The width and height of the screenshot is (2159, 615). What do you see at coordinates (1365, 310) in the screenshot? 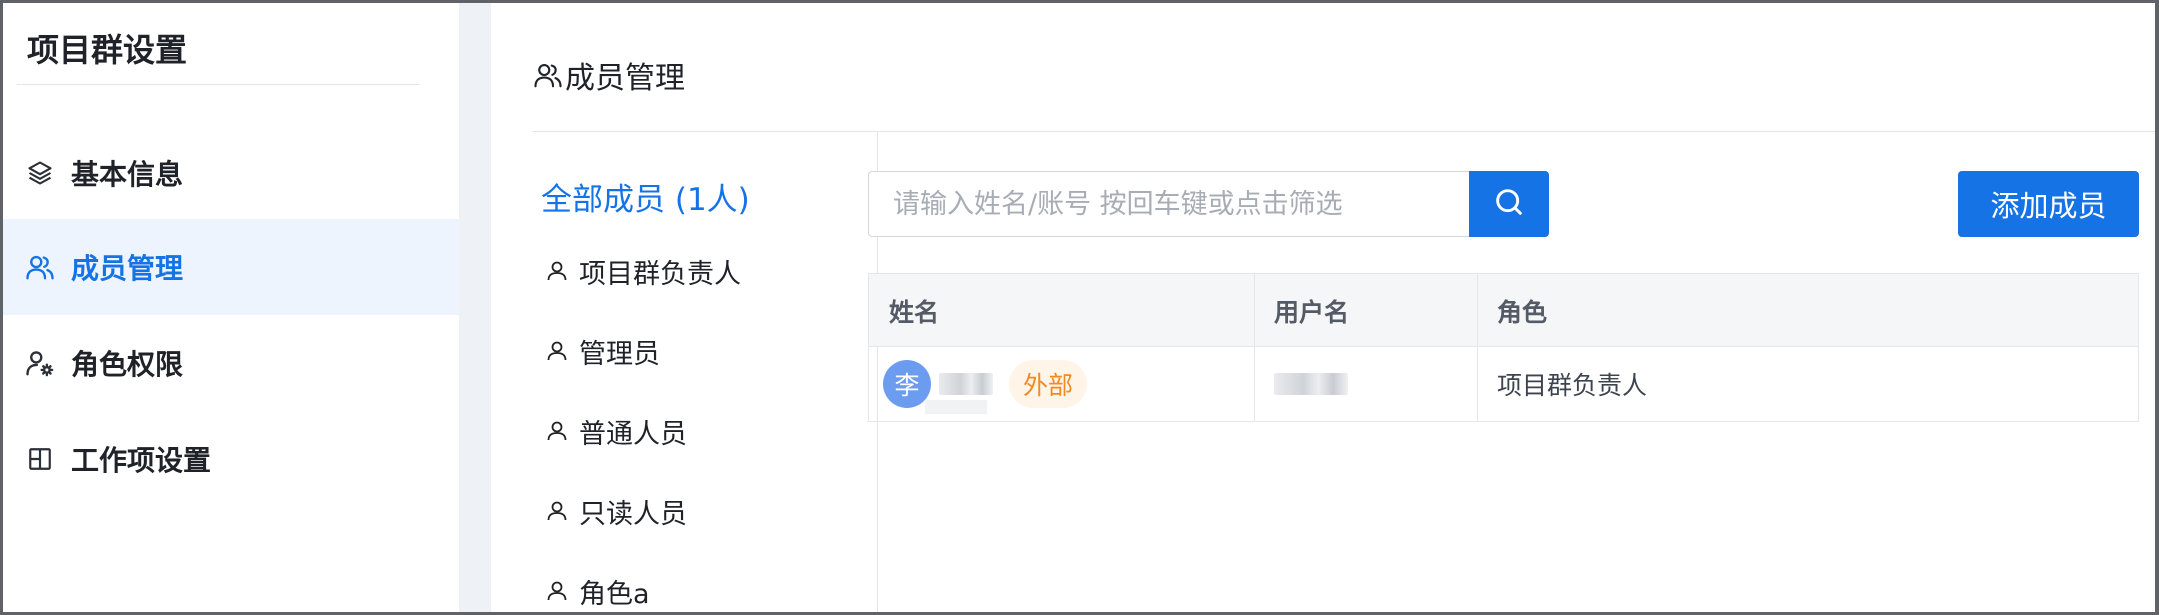
I see `column-header-username: 用户名` at bounding box center [1365, 310].